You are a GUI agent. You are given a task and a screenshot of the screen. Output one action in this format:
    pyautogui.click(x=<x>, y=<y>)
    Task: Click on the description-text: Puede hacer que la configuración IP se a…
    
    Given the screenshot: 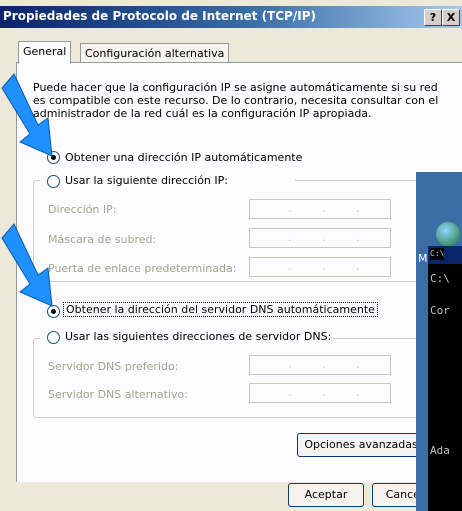 What is the action you would take?
    pyautogui.click(x=236, y=100)
    